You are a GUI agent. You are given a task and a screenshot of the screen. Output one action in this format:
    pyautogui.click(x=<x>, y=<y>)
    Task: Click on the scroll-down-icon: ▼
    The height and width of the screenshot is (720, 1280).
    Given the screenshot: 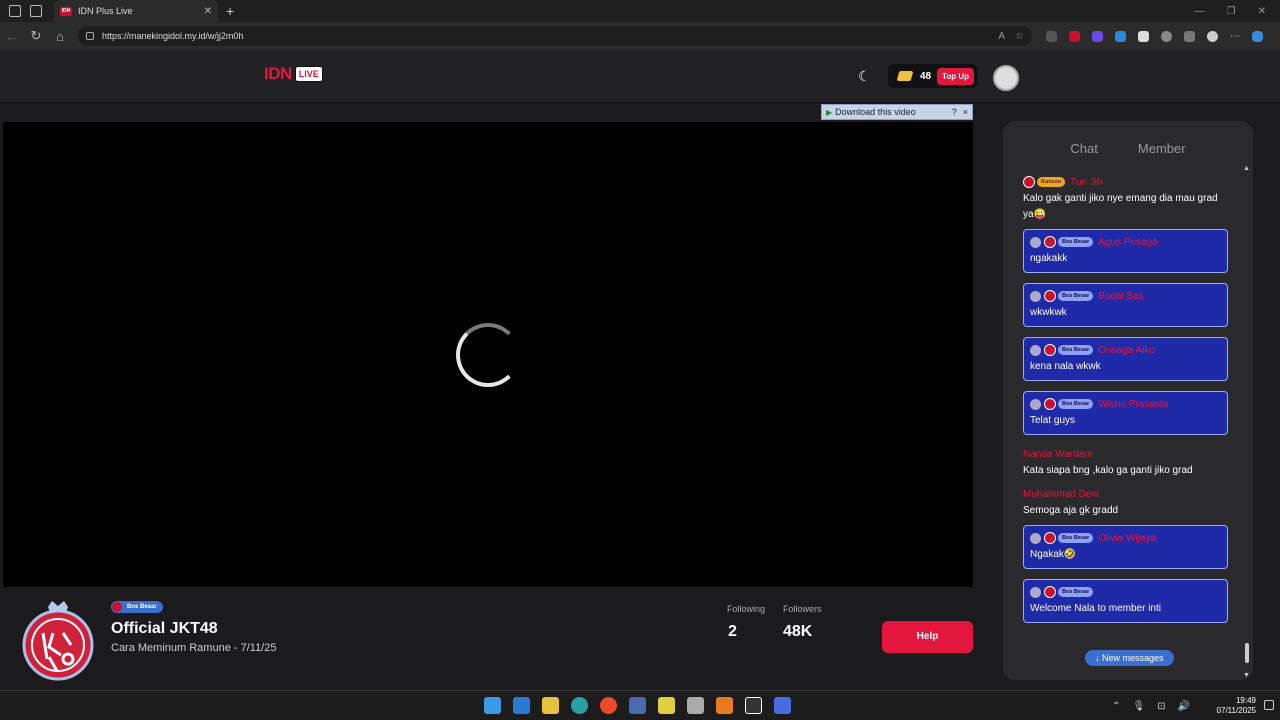 What is the action you would take?
    pyautogui.click(x=1246, y=675)
    